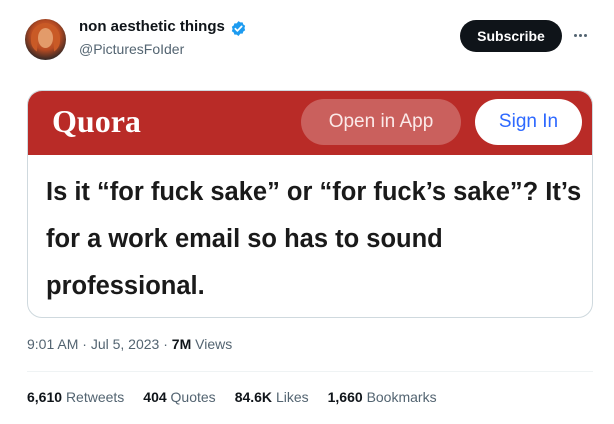 The width and height of the screenshot is (614, 424). Describe the element at coordinates (193, 397) in the screenshot. I see `stat-label: Quotes` at that location.